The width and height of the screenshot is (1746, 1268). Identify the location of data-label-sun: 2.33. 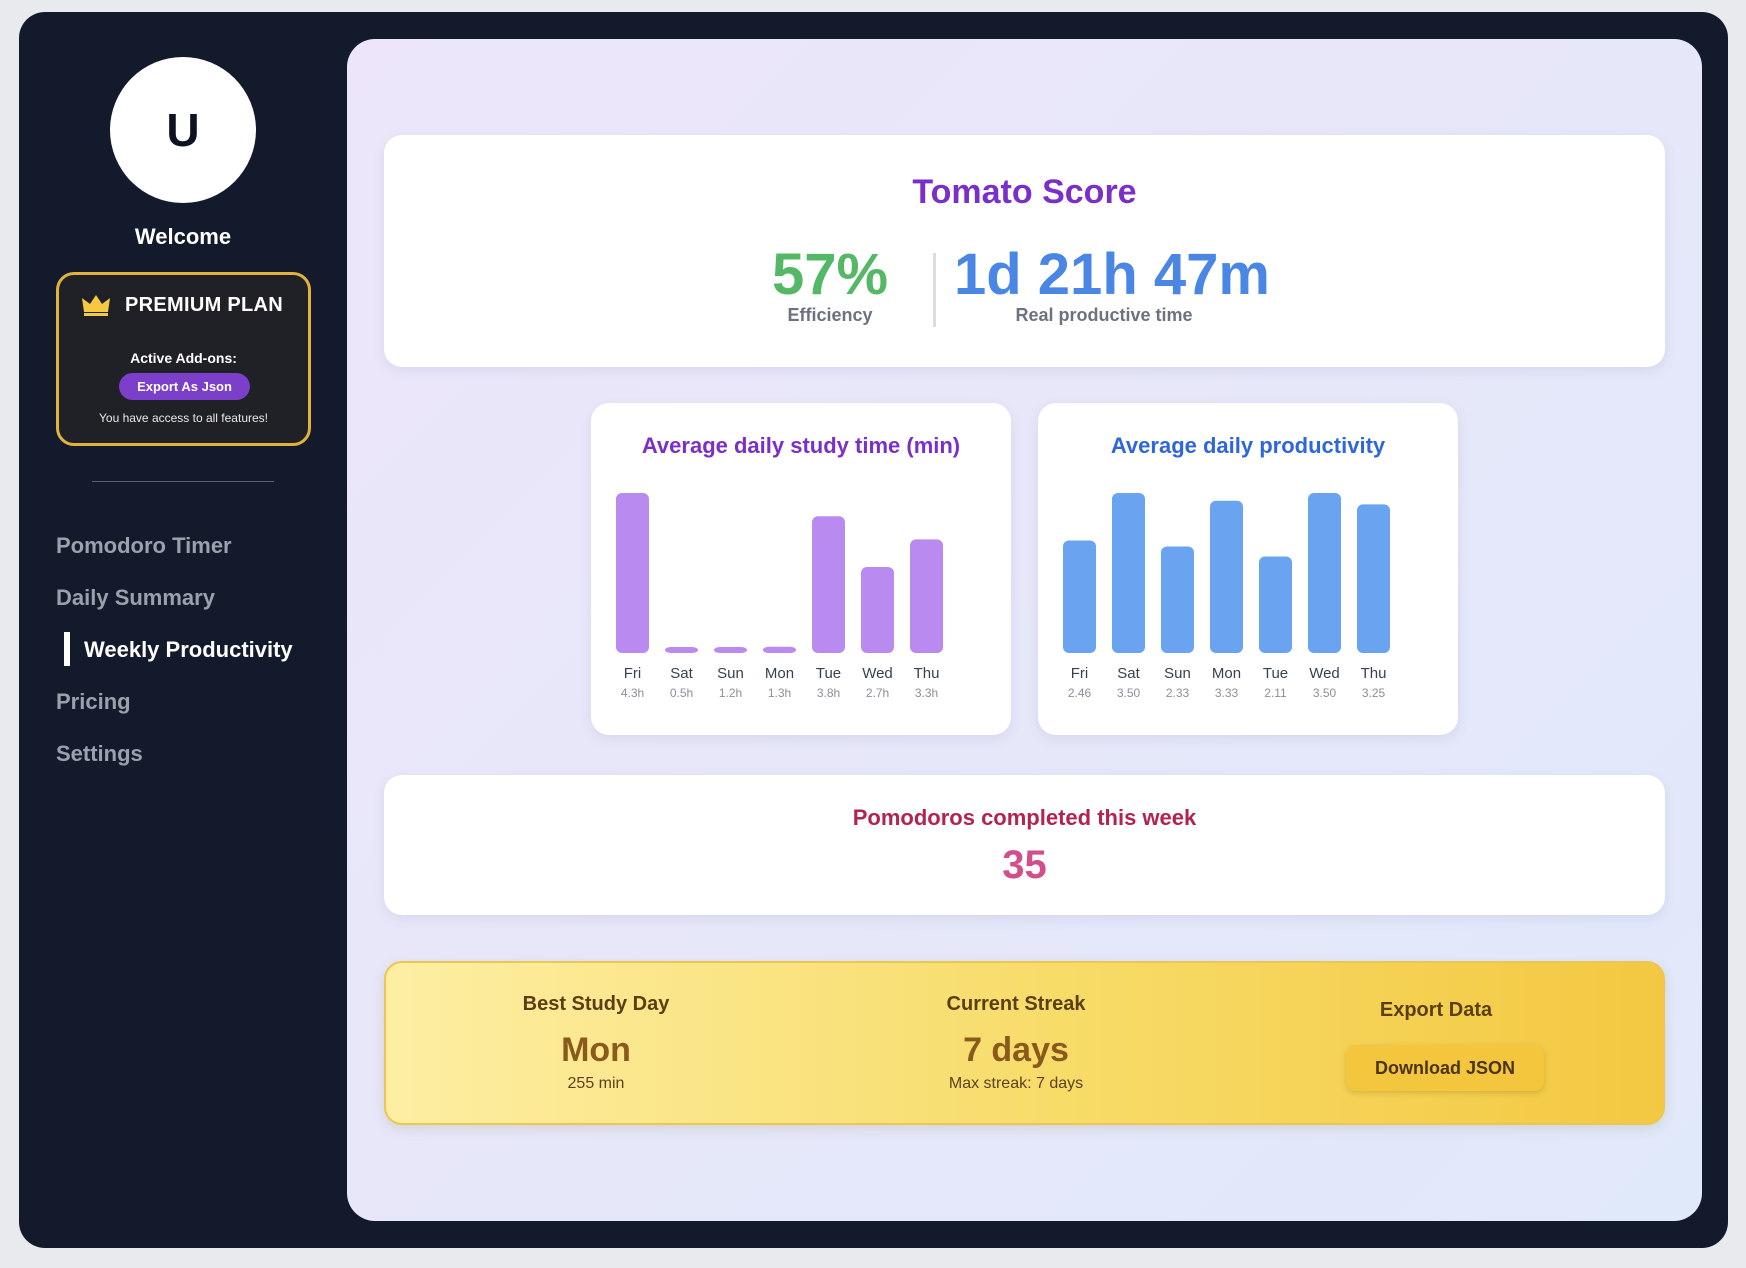
(1178, 693).